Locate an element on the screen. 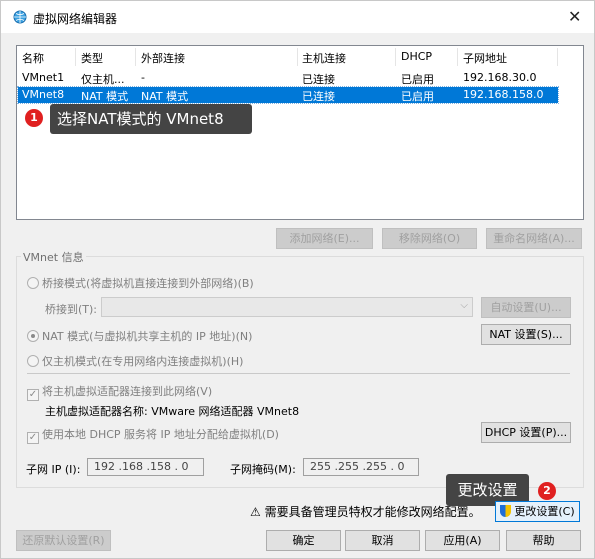 The image size is (595, 559). warning-message: ⚠ 需要具备管理员特权才能修改网络配置。 is located at coordinates (365, 511).